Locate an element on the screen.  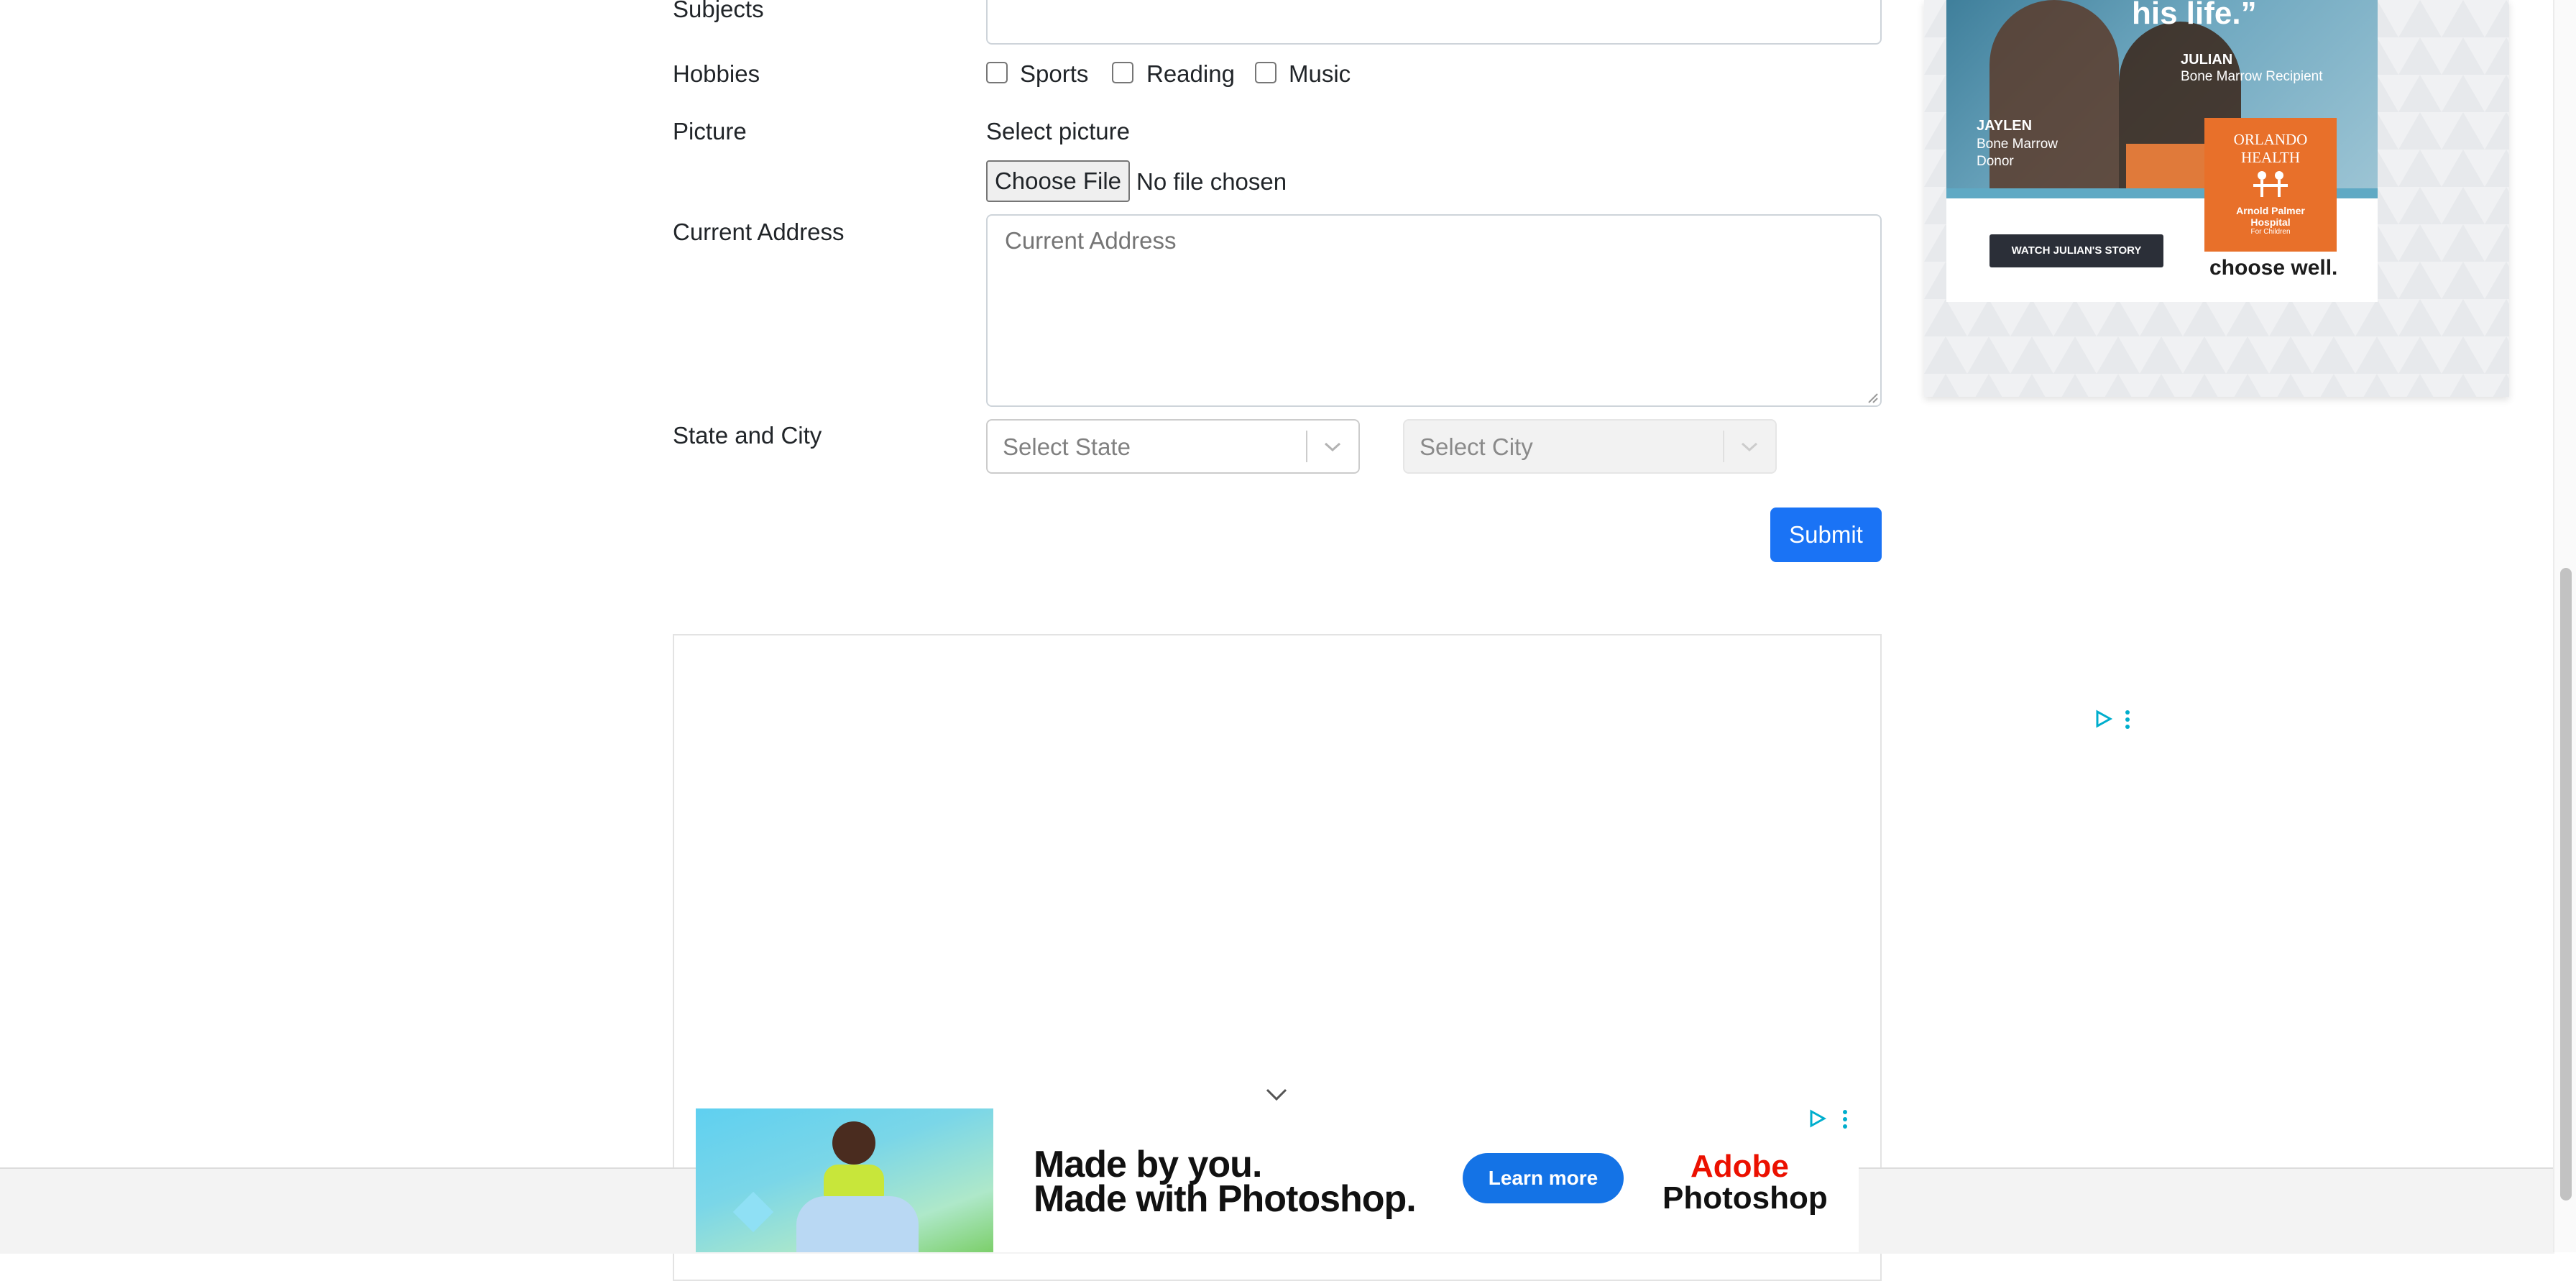
city-select-value: Select City is located at coordinates (1476, 447).